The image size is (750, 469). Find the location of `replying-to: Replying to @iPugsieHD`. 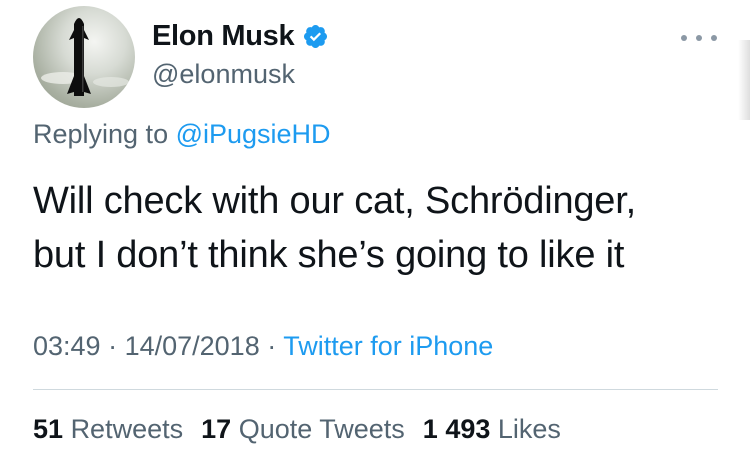

replying-to: Replying to @iPugsieHD is located at coordinates (182, 134).